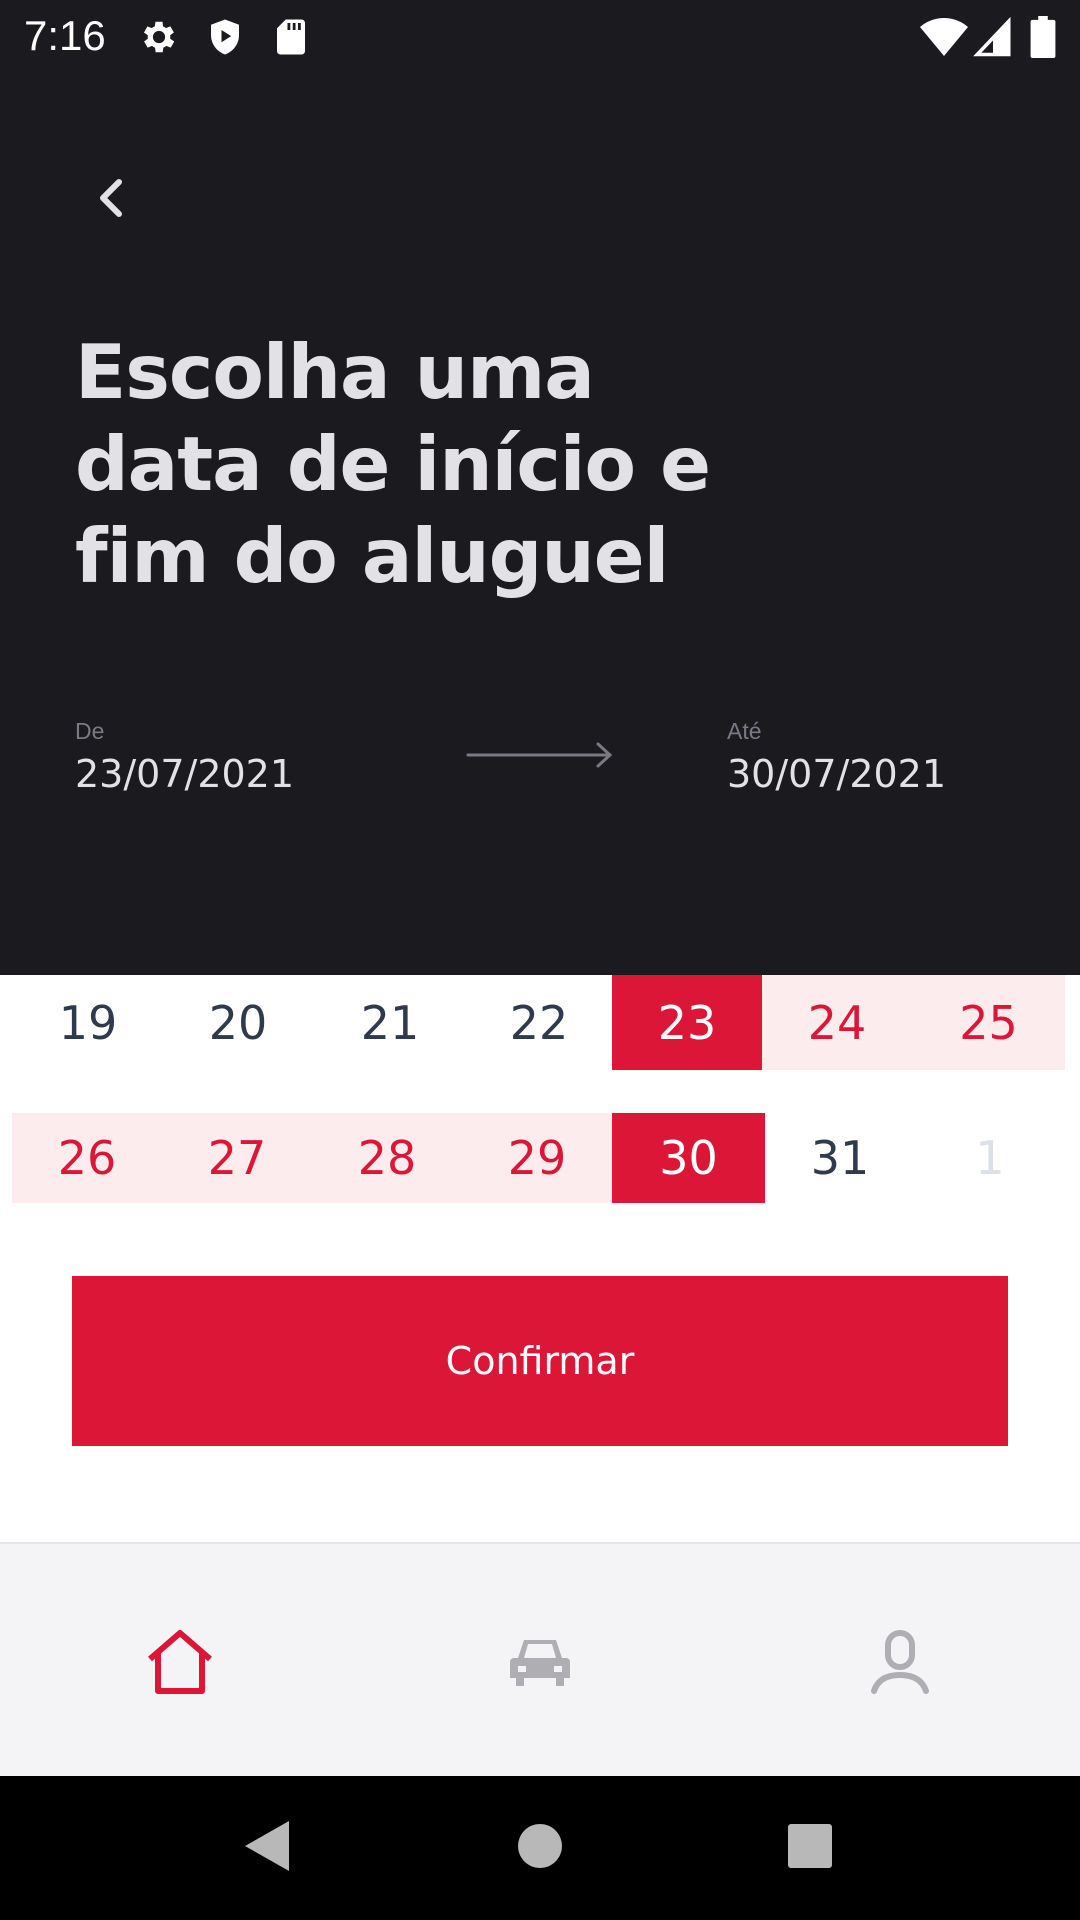 The image size is (1080, 1920). I want to click on circle-home-icon, so click(540, 1848).